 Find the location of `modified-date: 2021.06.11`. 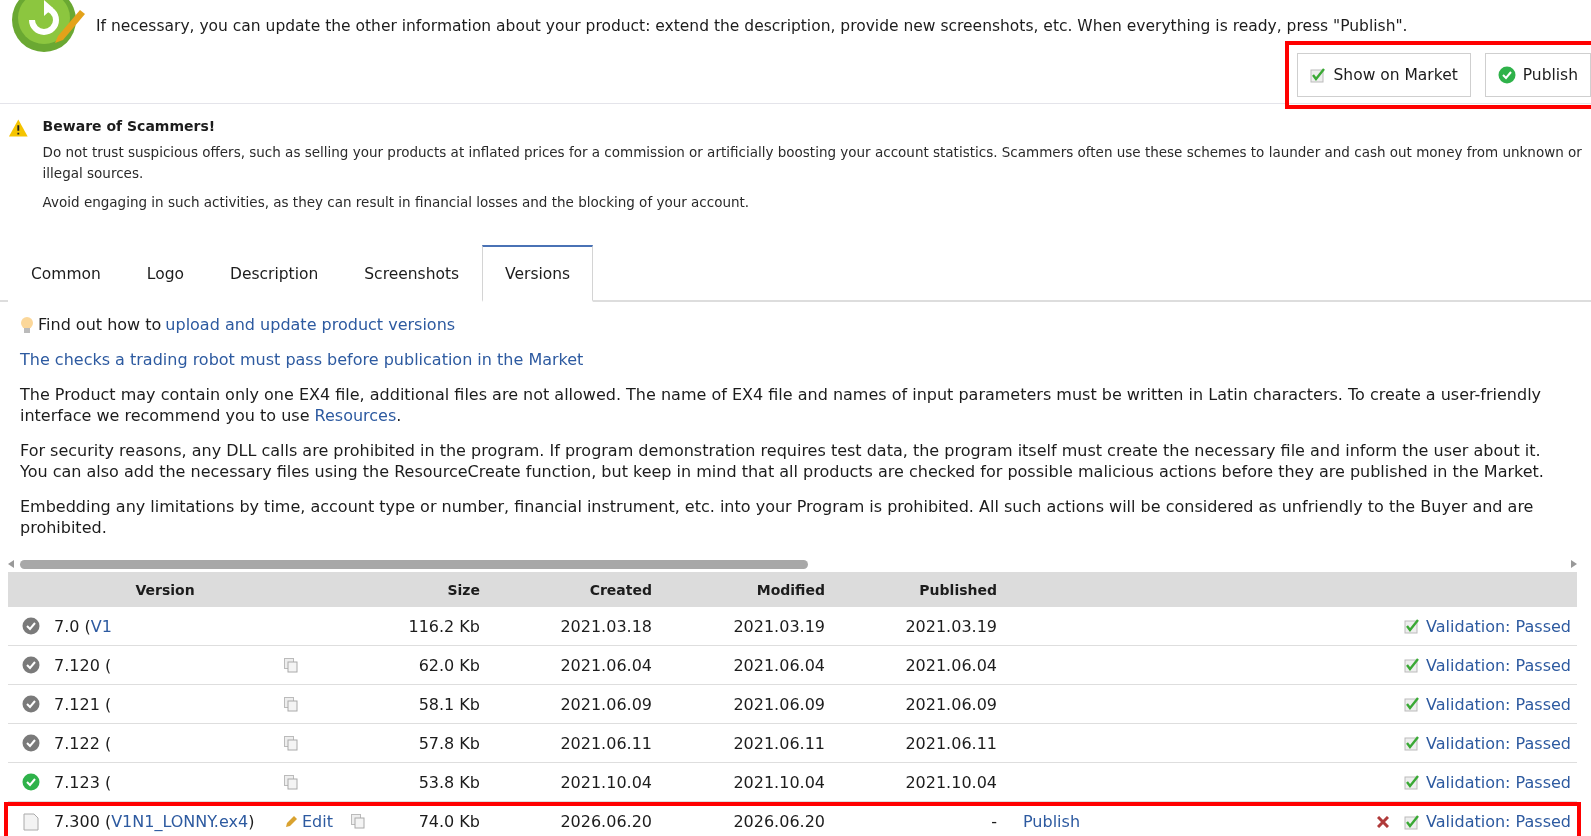

modified-date: 2021.06.11 is located at coordinates (779, 743).